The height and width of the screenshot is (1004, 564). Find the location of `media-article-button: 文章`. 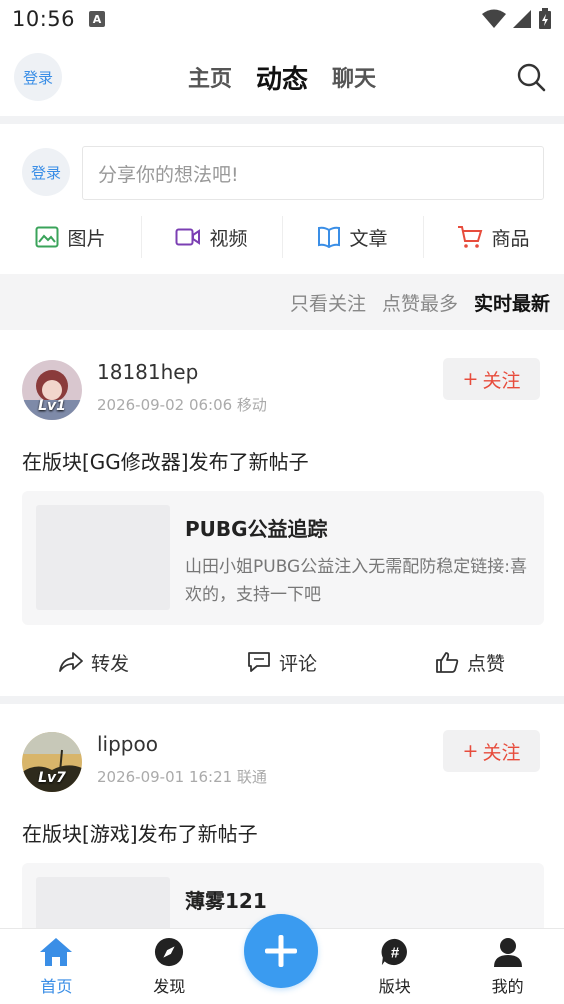

media-article-button: 文章 is located at coordinates (352, 237).